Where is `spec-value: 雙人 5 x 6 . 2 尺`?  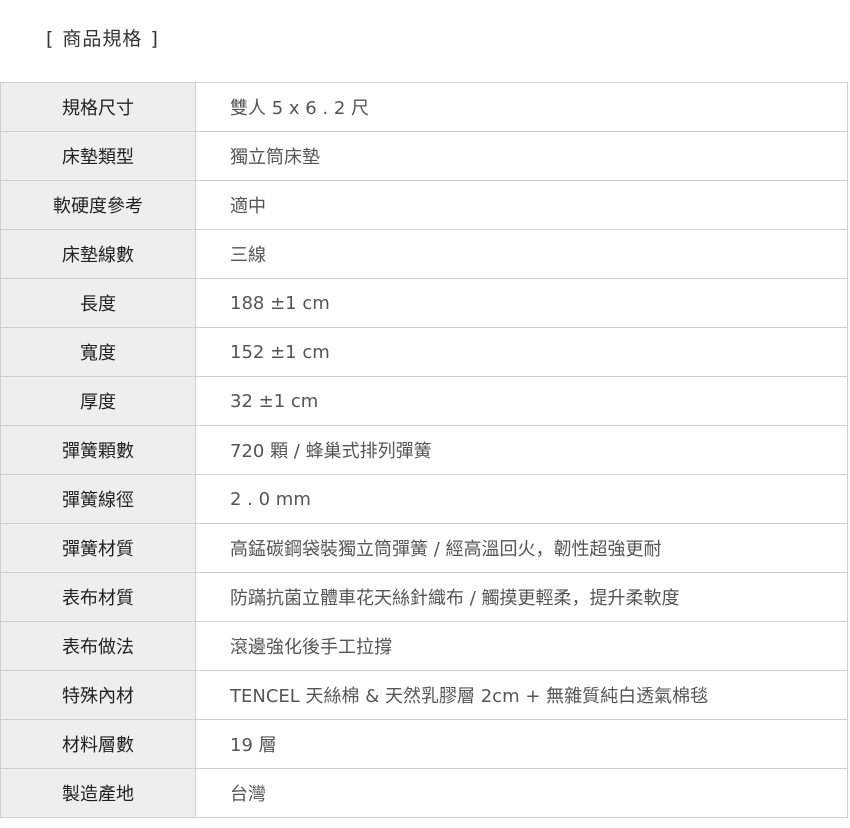 spec-value: 雙人 5 x 6 . 2 尺 is located at coordinates (521, 107).